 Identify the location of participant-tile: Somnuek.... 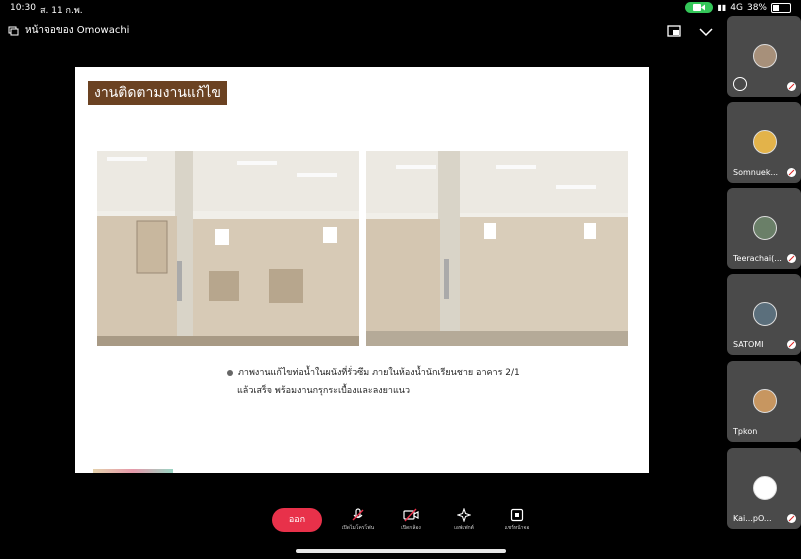
(764, 142).